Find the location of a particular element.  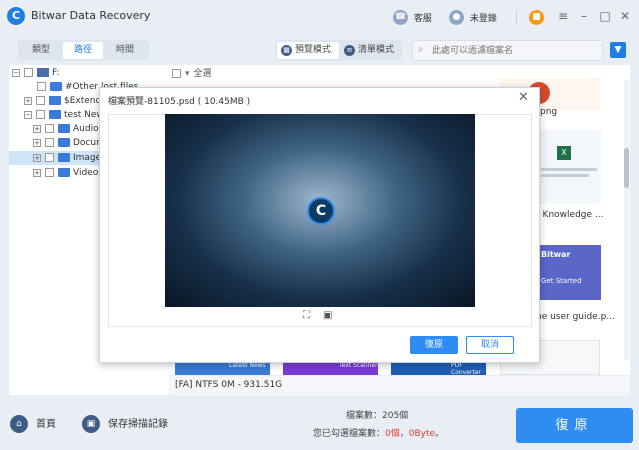

dialog-recover-button: 復原 is located at coordinates (434, 345).